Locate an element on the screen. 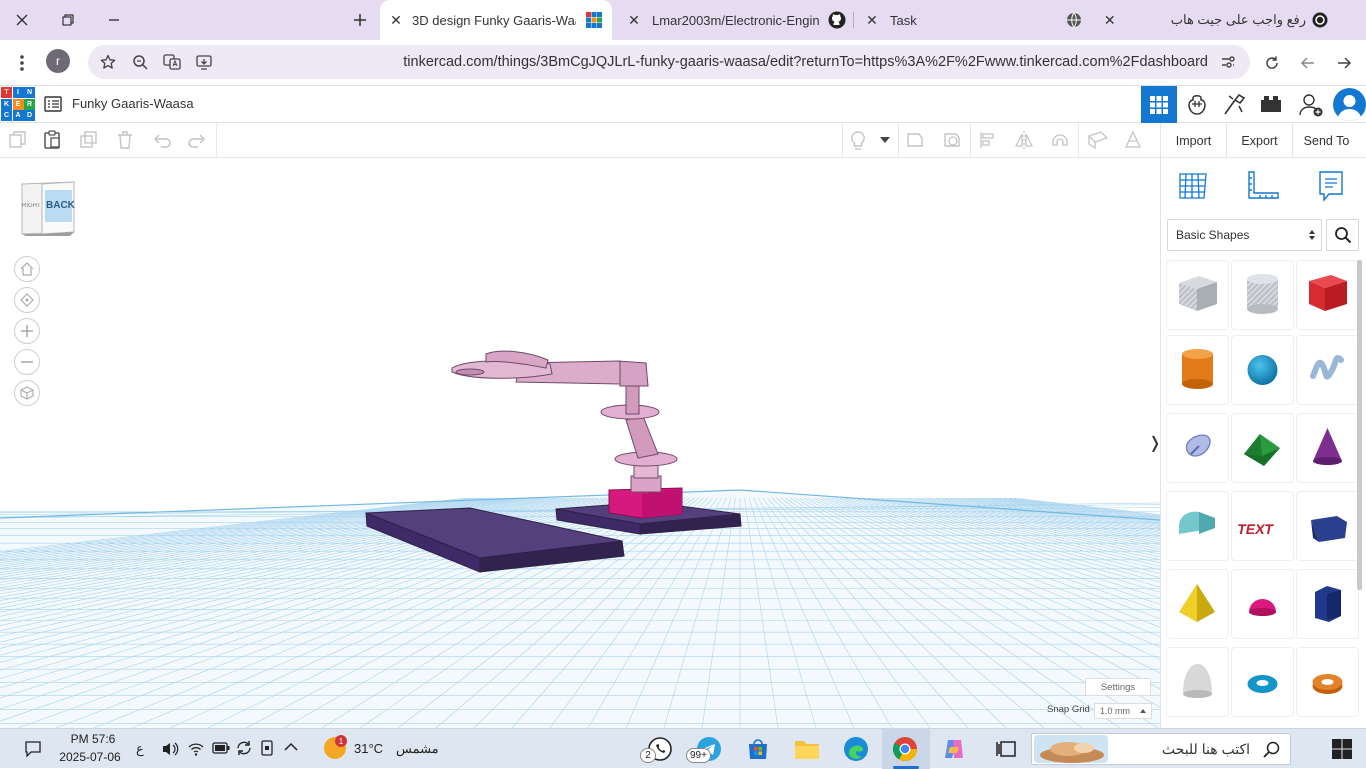 This screenshot has height=769, width=1366. shape-text: TEXT is located at coordinates (1262, 526).